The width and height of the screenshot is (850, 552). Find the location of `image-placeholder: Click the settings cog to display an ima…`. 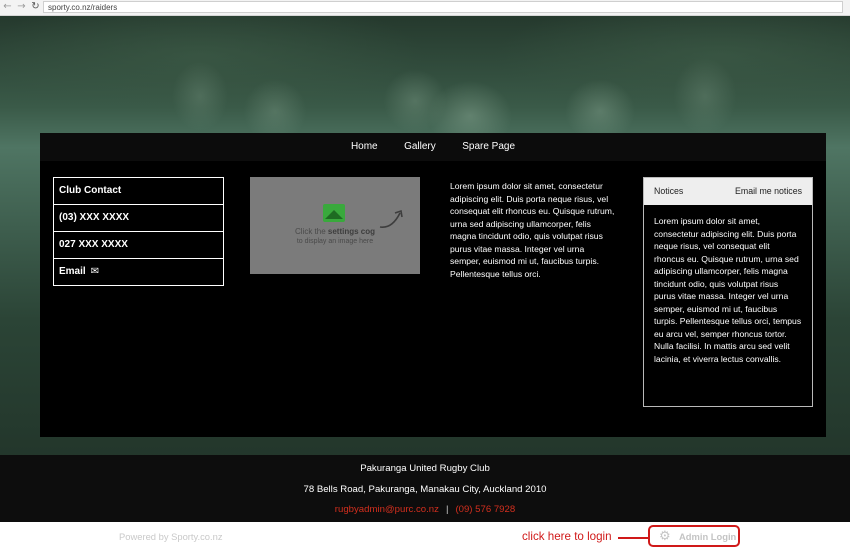

image-placeholder: Click the settings cog to display an ima… is located at coordinates (335, 225).